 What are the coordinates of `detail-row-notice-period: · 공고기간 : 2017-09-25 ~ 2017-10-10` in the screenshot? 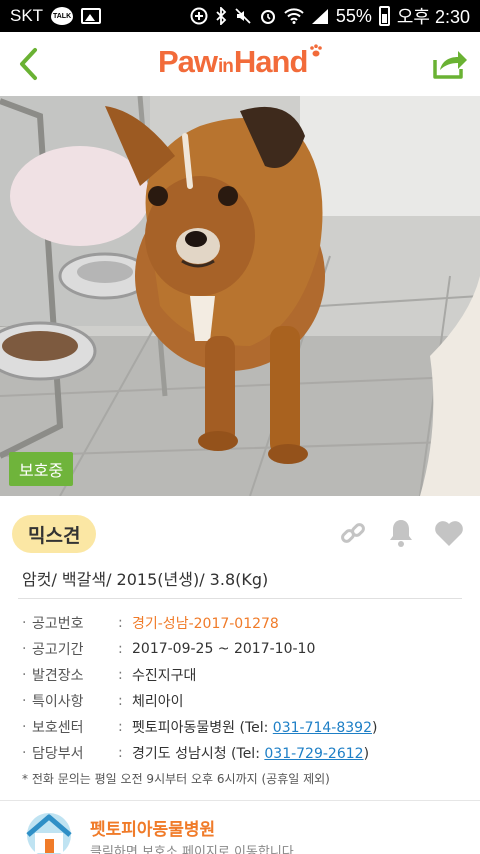 It's located at (169, 649).